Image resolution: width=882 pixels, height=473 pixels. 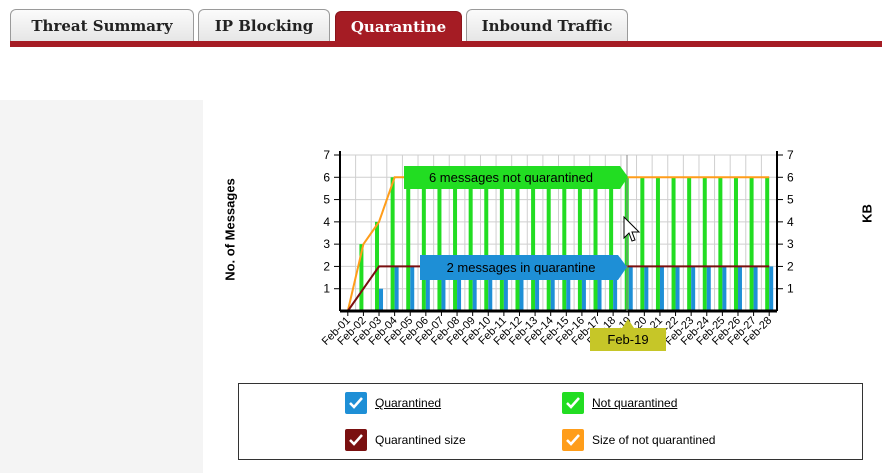 I want to click on right-tick-label: 5, so click(x=790, y=200).